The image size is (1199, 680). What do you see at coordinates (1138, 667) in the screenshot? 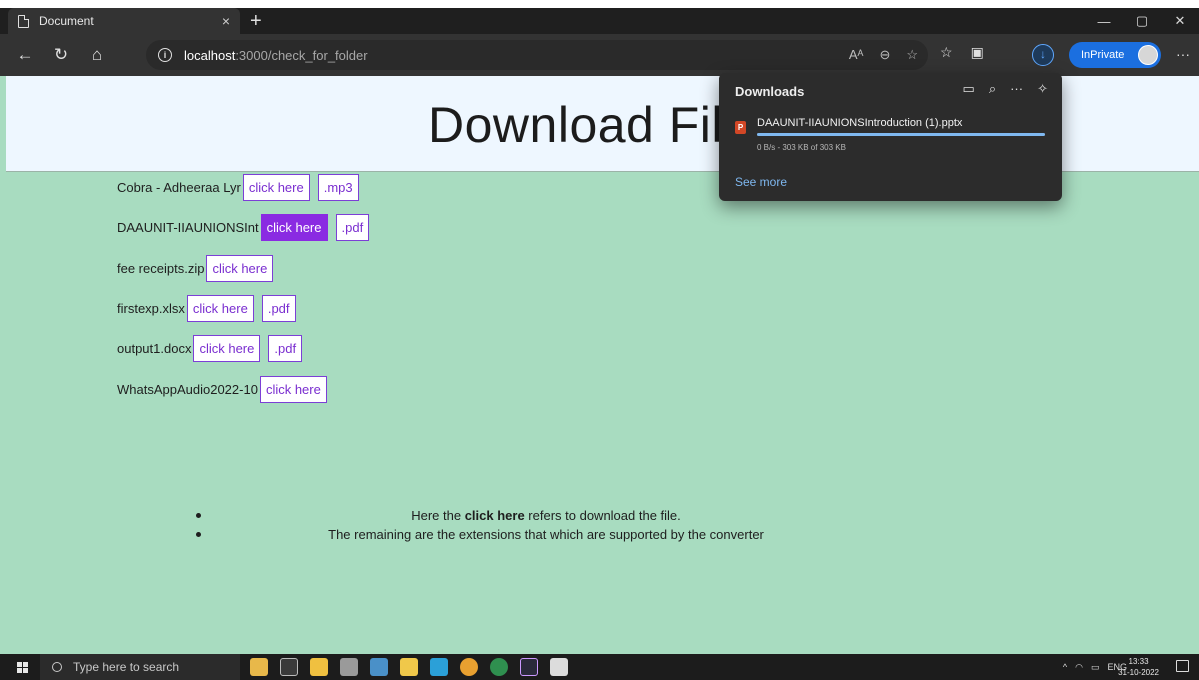
I see `clock: 13:33 31-10-2022` at bounding box center [1138, 667].